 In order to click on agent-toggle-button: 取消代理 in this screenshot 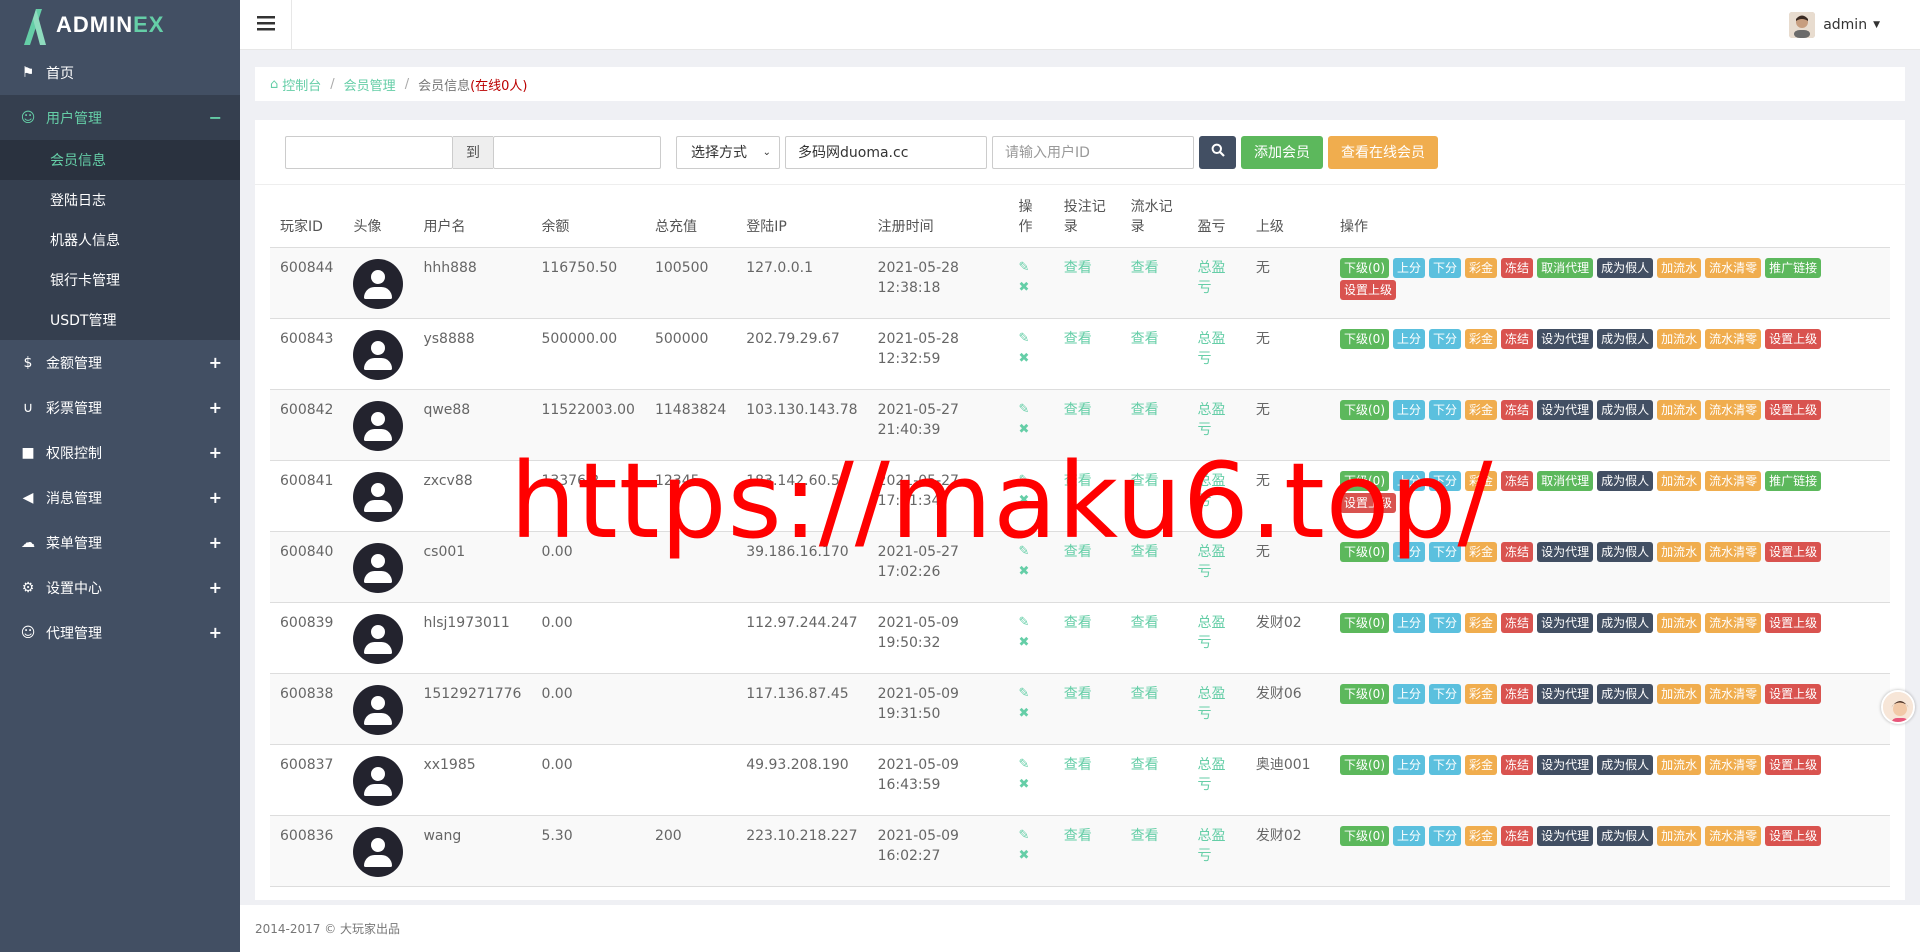, I will do `click(1565, 267)`.